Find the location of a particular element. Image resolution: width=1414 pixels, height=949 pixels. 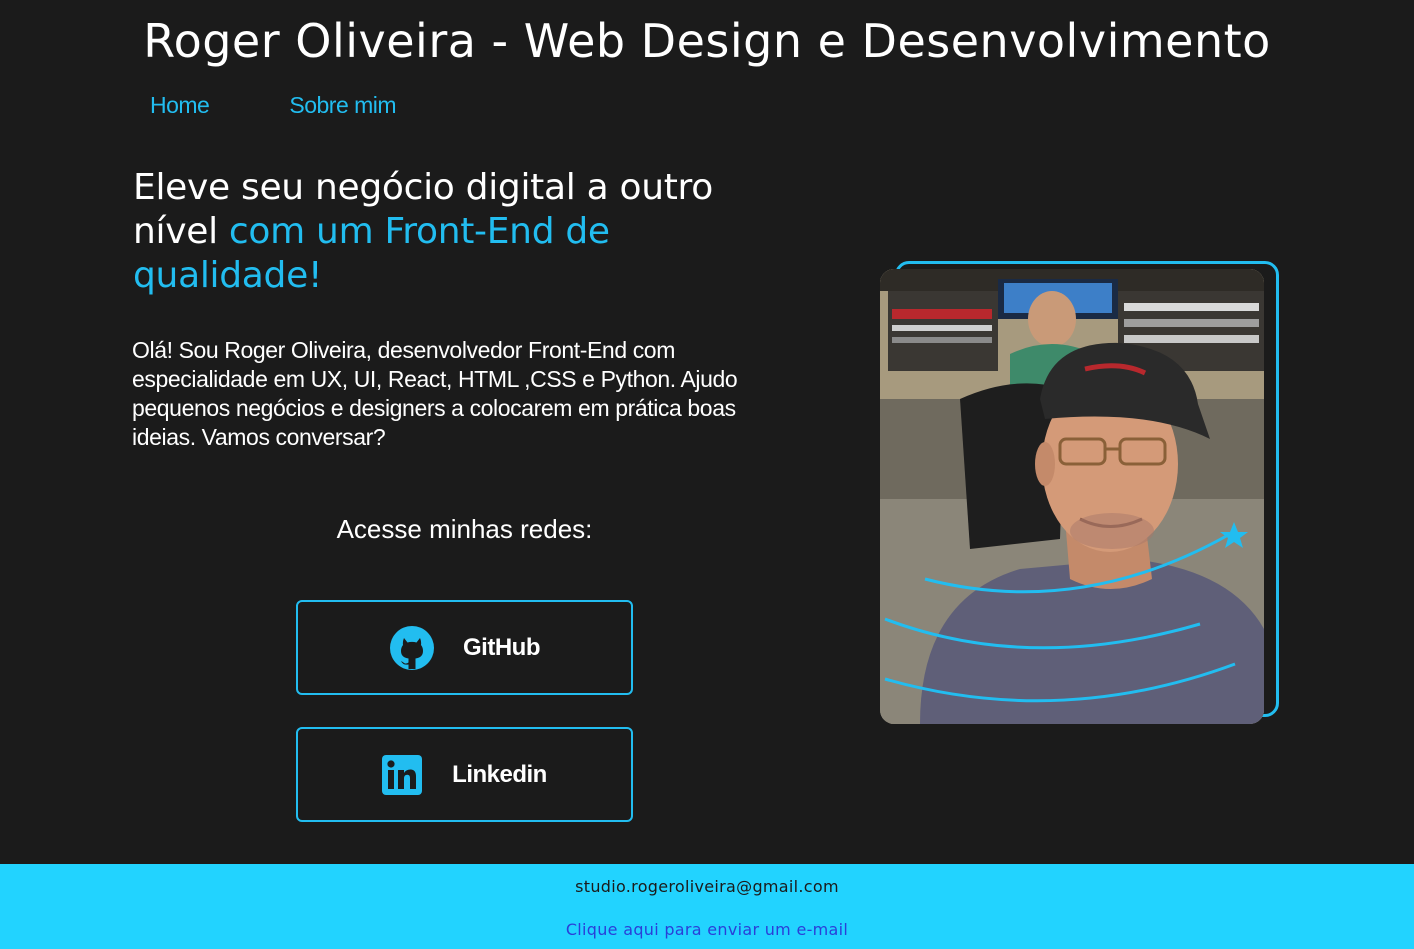

send-email-link: Clique aqui para enviar um e-mail is located at coordinates (707, 929).